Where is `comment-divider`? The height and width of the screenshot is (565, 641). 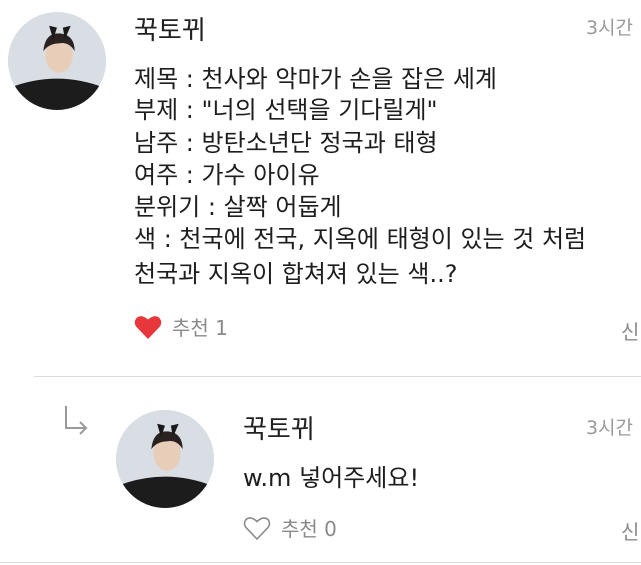 comment-divider is located at coordinates (337, 376).